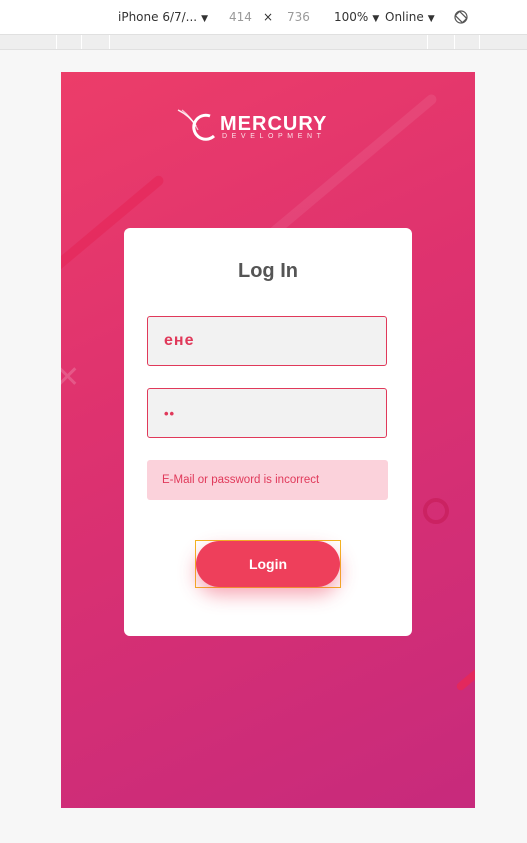 This screenshot has width=527, height=843. What do you see at coordinates (271, 126) in the screenshot?
I see `mercury-logo: MERCURY DEVELOPMENT` at bounding box center [271, 126].